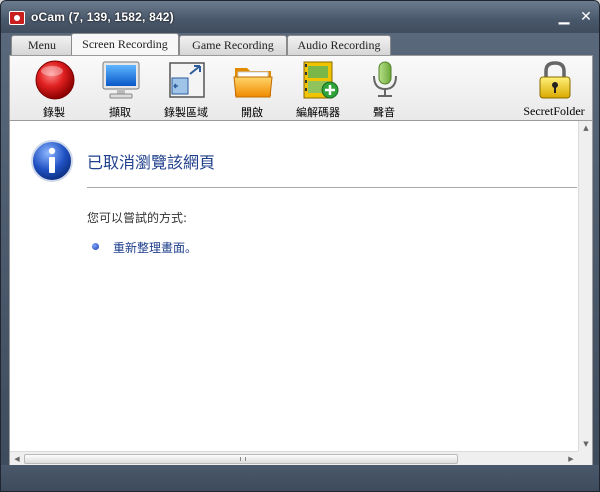 The height and width of the screenshot is (492, 600). What do you see at coordinates (586, 17) in the screenshot?
I see `close-button: ✕` at bounding box center [586, 17].